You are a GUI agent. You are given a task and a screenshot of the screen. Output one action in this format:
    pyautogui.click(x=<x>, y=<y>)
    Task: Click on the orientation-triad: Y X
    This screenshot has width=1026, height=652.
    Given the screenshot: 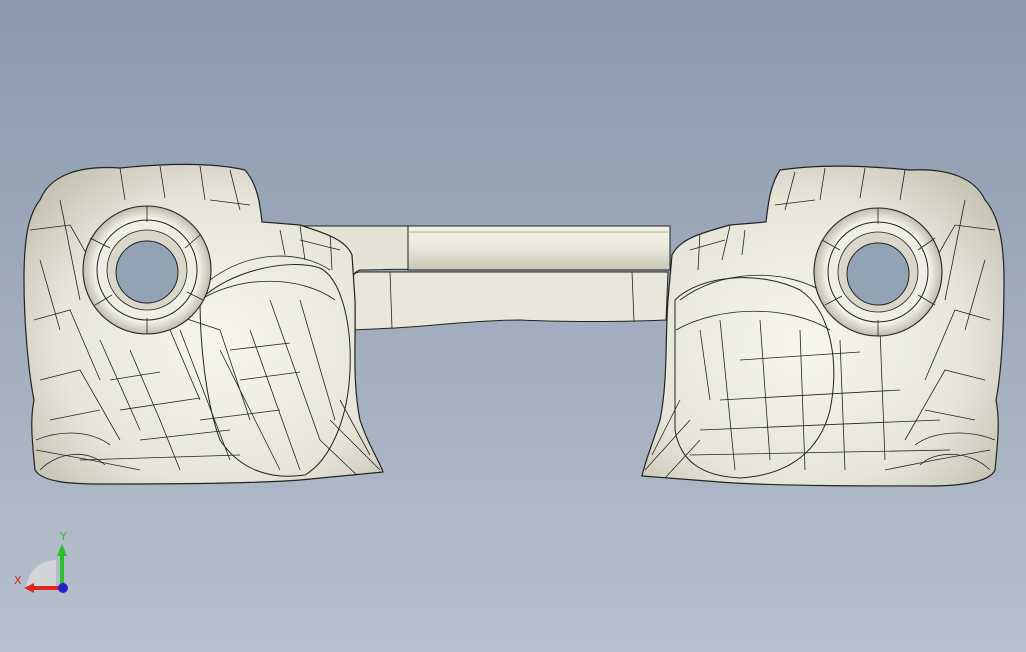 What is the action you would take?
    pyautogui.click(x=44, y=563)
    